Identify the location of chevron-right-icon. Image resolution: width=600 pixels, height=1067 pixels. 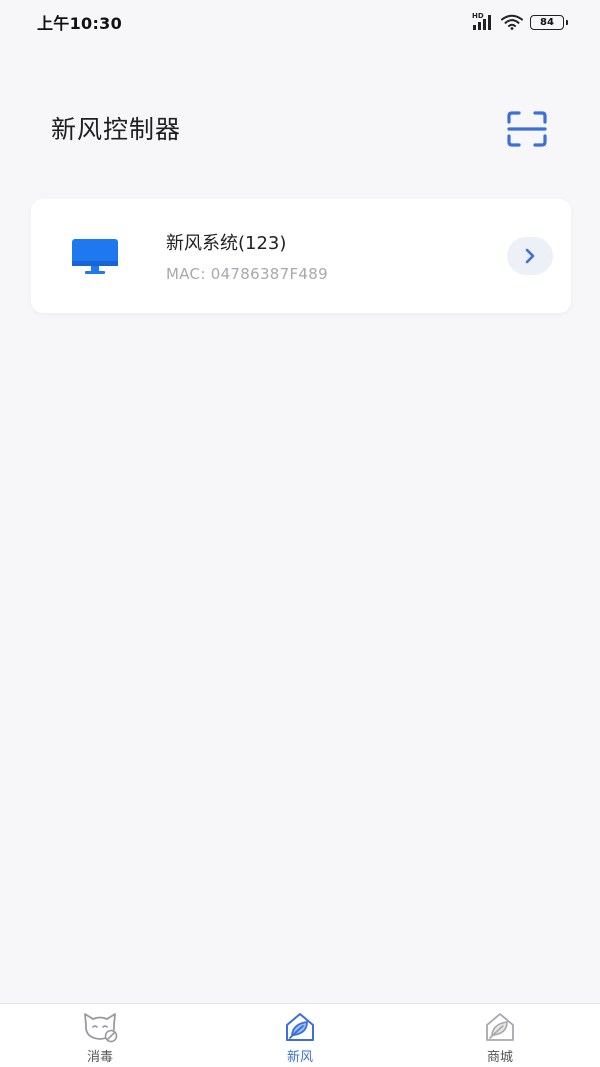
(530, 256).